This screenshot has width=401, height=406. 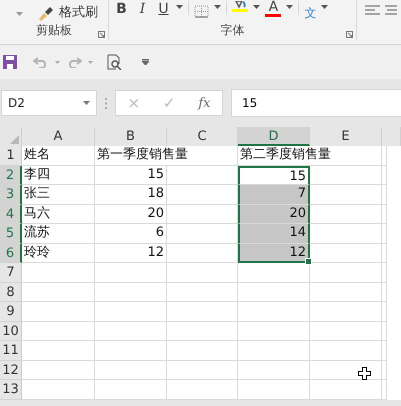 What do you see at coordinates (14, 139) in the screenshot?
I see `corner-triangle-icon` at bounding box center [14, 139].